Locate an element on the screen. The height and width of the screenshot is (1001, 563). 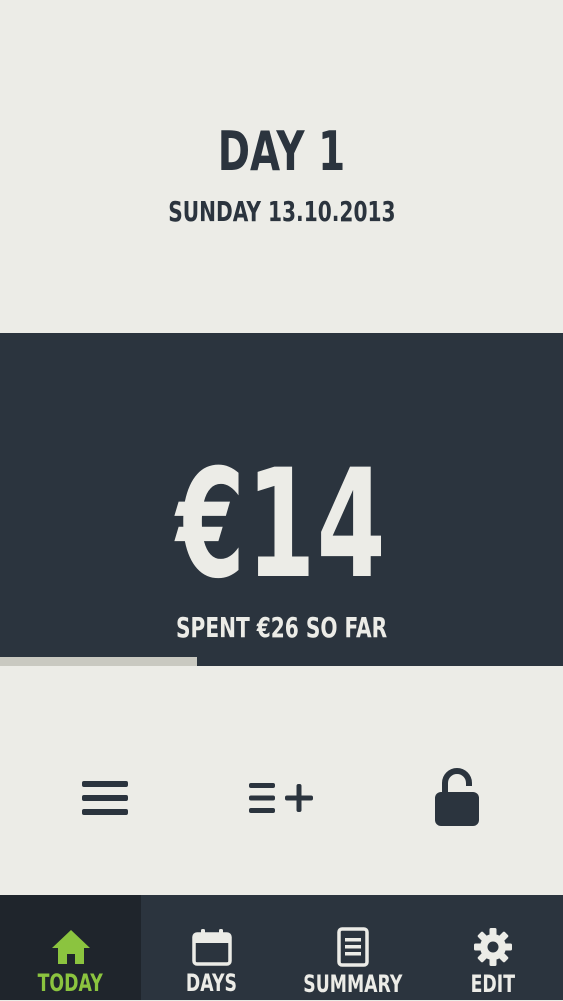
spent-so-far-text: SPENT €26 SO FAR is located at coordinates (281, 627).